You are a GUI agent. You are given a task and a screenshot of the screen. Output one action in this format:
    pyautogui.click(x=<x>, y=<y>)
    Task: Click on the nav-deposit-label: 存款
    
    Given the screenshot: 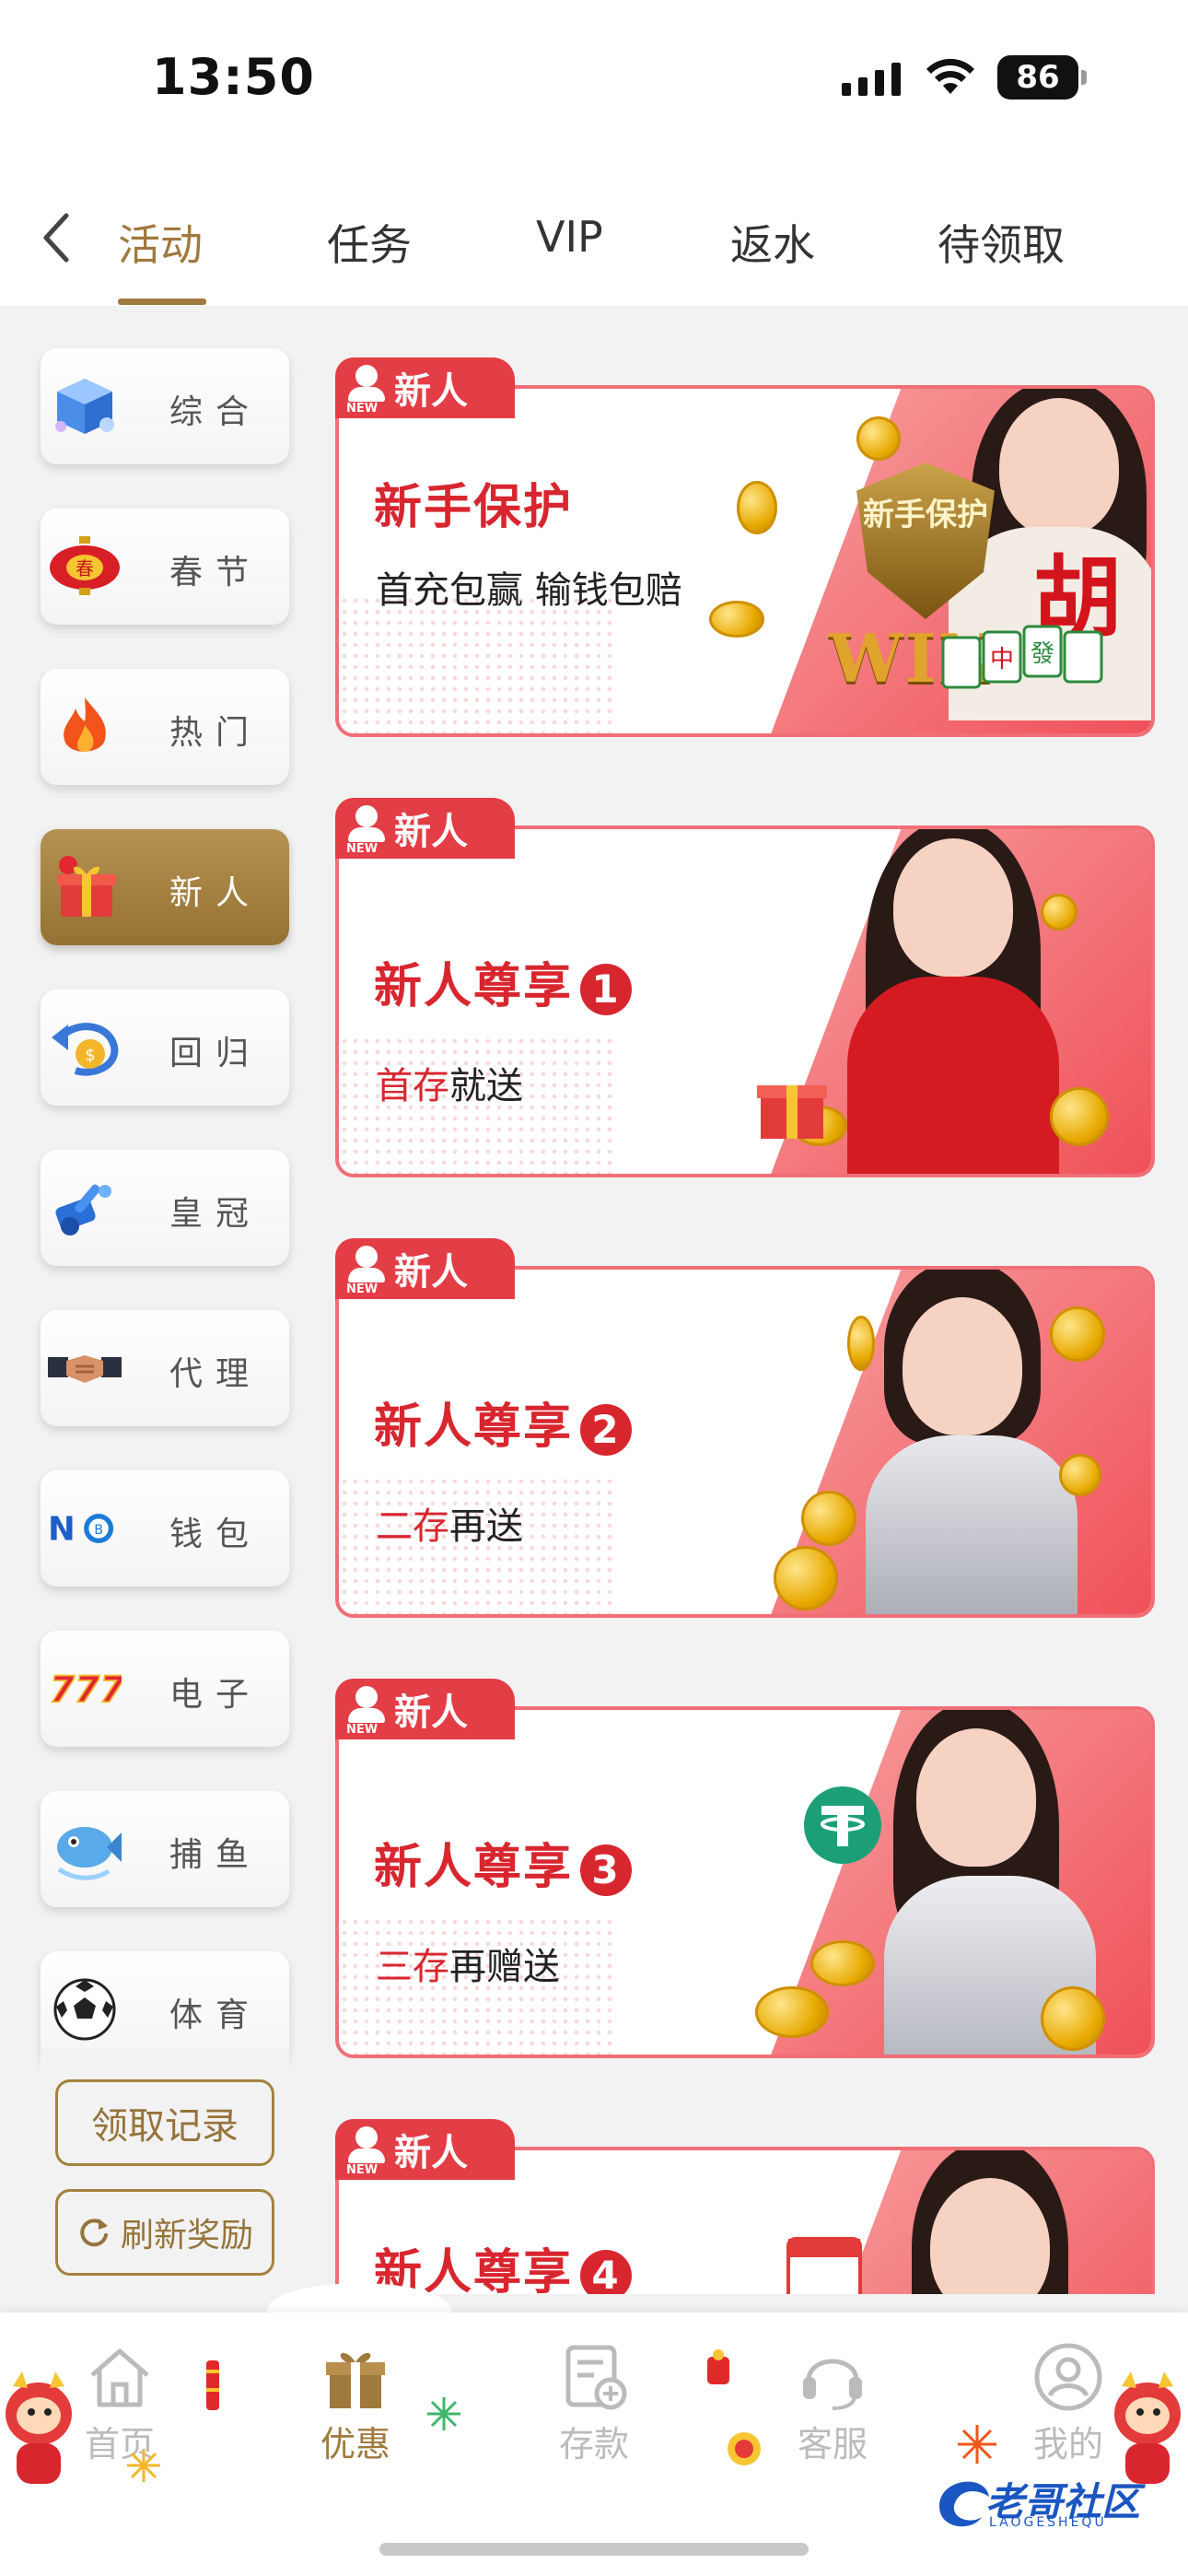 What is the action you would take?
    pyautogui.click(x=593, y=2444)
    